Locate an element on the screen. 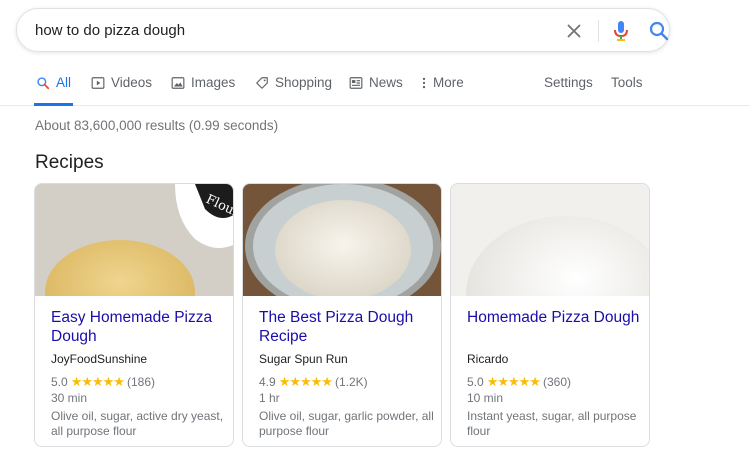 The height and width of the screenshot is (454, 750). settings-link: Settings is located at coordinates (568, 90).